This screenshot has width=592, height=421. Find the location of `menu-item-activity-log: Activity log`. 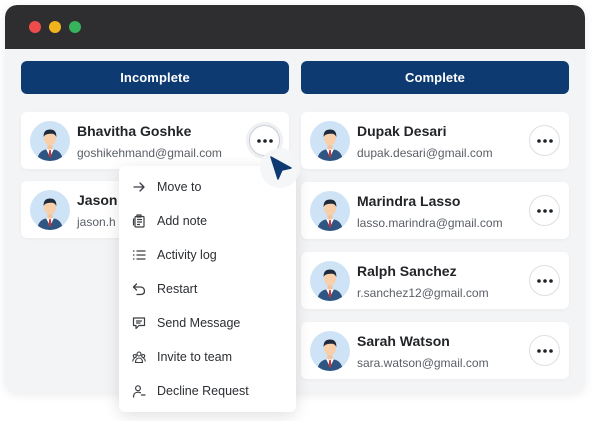

menu-item-activity-log: Activity log is located at coordinates (207, 255).